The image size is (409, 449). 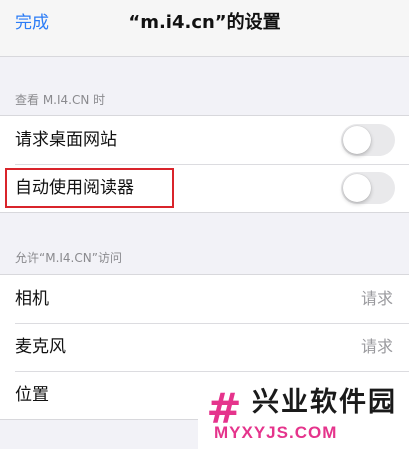 I want to click on request-desktop-site-row: 请求桌面网站, so click(x=204, y=140).